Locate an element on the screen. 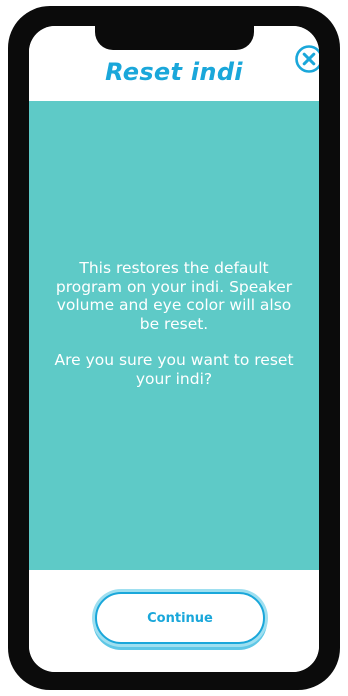 The height and width of the screenshot is (696, 348). phone-notch is located at coordinates (174, 38).